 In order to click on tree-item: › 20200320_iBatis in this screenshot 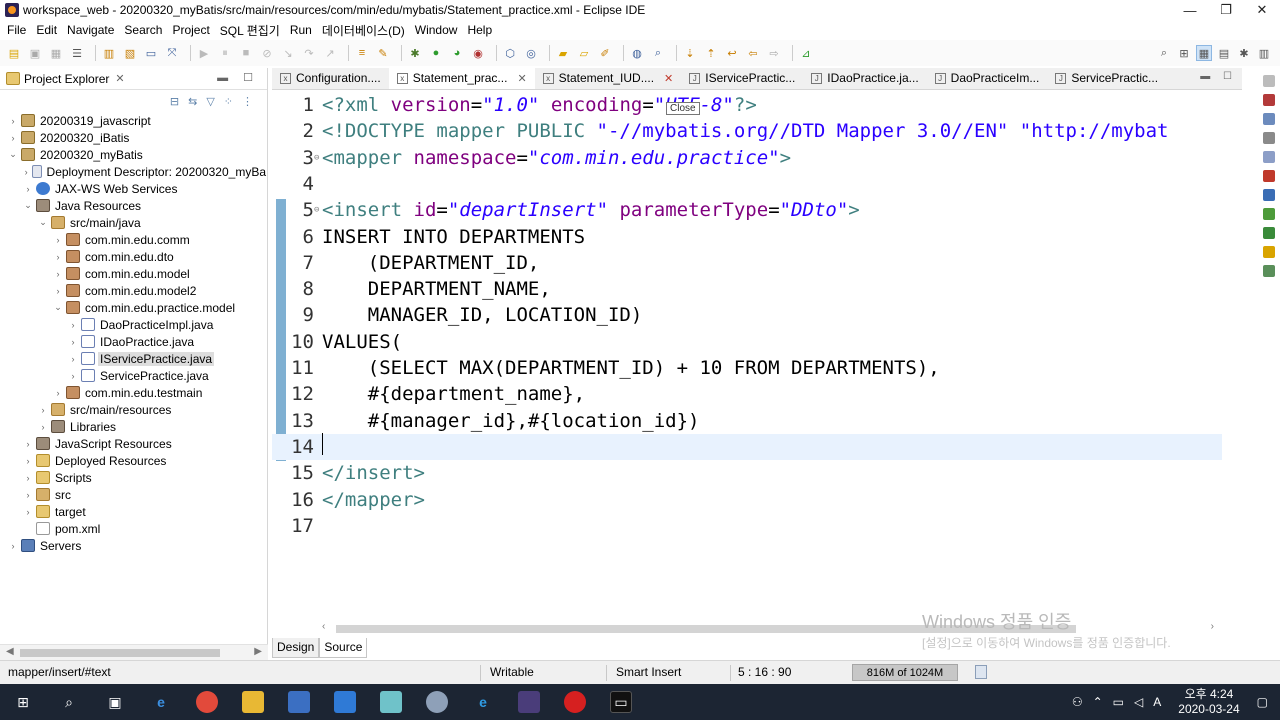, I will do `click(134, 137)`.